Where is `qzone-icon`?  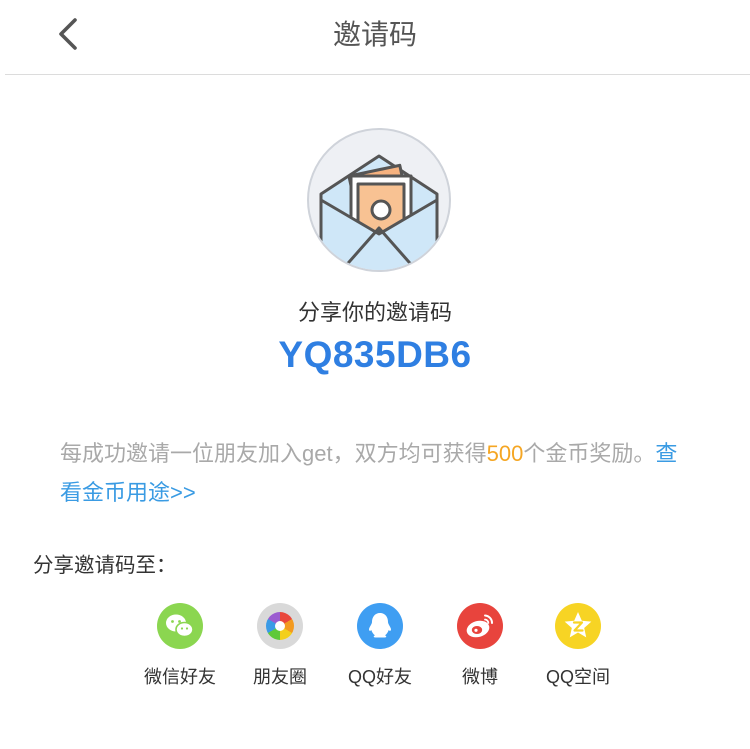 qzone-icon is located at coordinates (578, 626).